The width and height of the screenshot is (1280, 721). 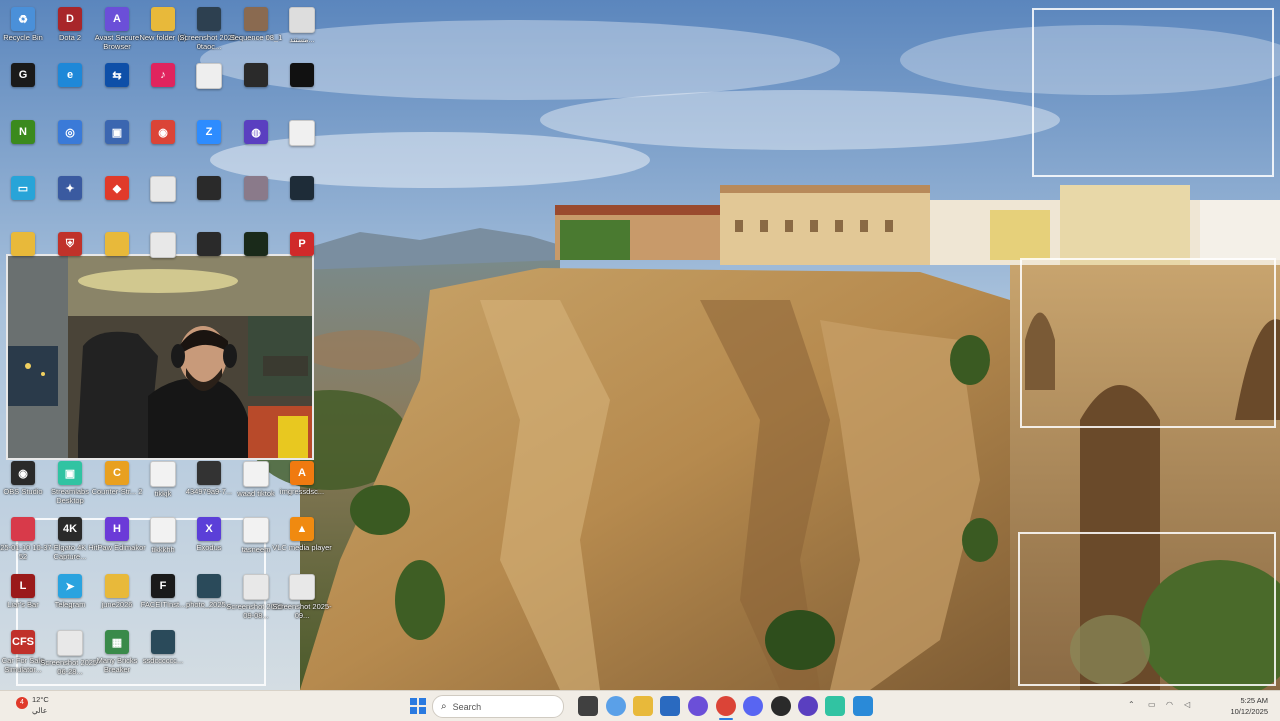 I want to click on dark-image-icon, so click(x=302, y=188).